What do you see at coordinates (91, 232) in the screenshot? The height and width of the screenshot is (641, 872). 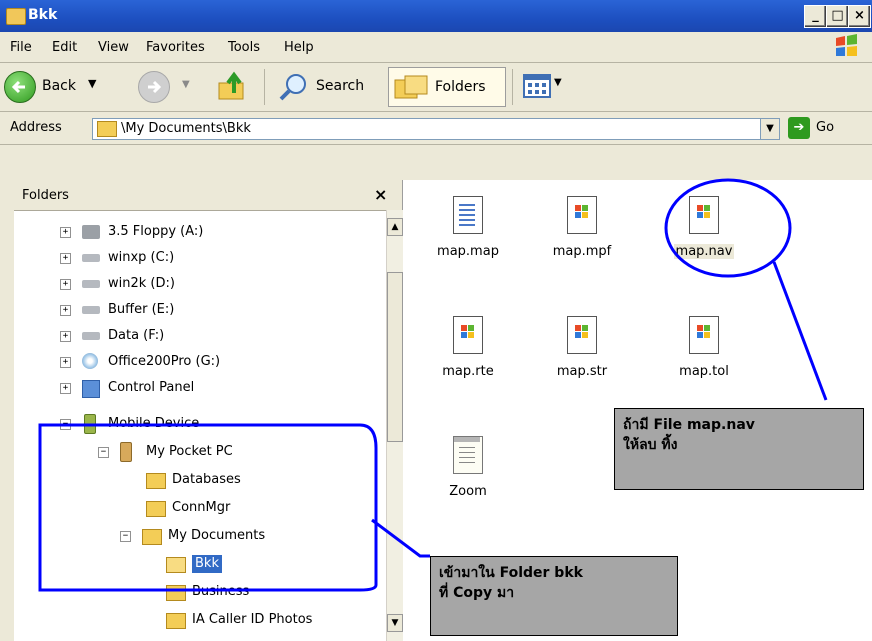 I see `floppy-drive-icon` at bounding box center [91, 232].